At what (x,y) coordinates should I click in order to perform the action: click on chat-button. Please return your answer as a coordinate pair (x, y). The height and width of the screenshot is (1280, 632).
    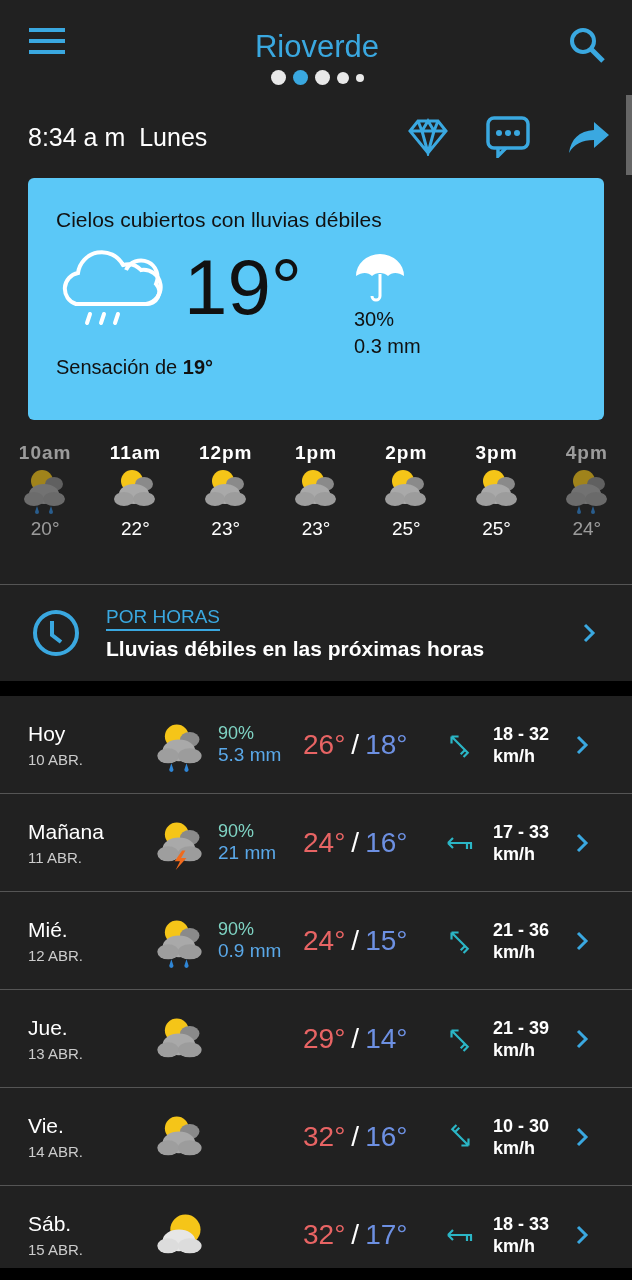
    Looking at the image, I should click on (508, 137).